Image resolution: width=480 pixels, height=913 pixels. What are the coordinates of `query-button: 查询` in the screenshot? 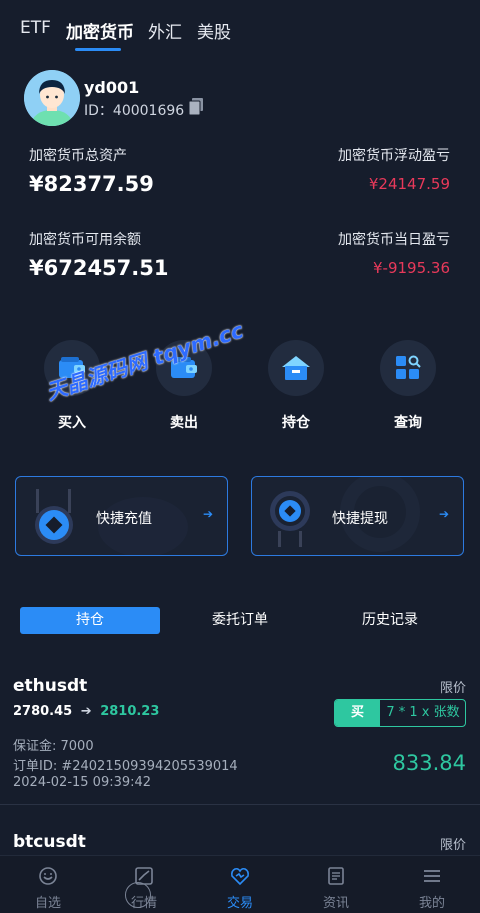 It's located at (408, 386).